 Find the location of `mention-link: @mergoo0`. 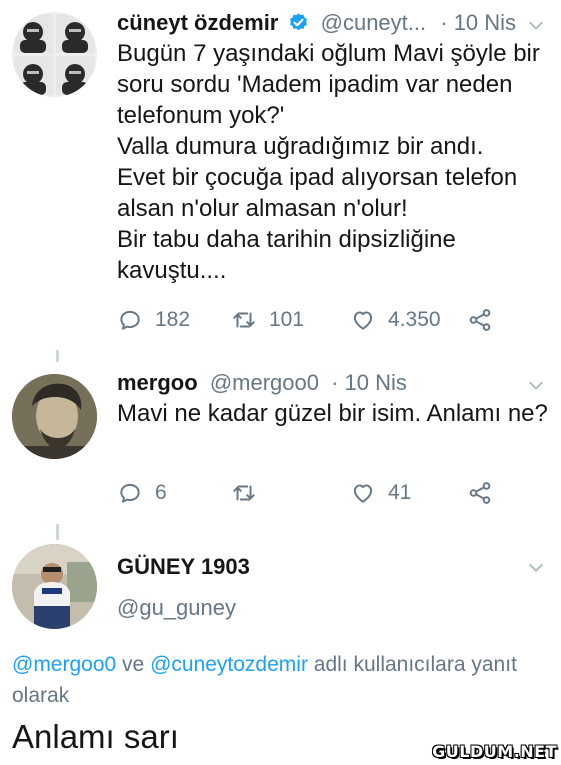

mention-link: @mergoo0 is located at coordinates (64, 664).